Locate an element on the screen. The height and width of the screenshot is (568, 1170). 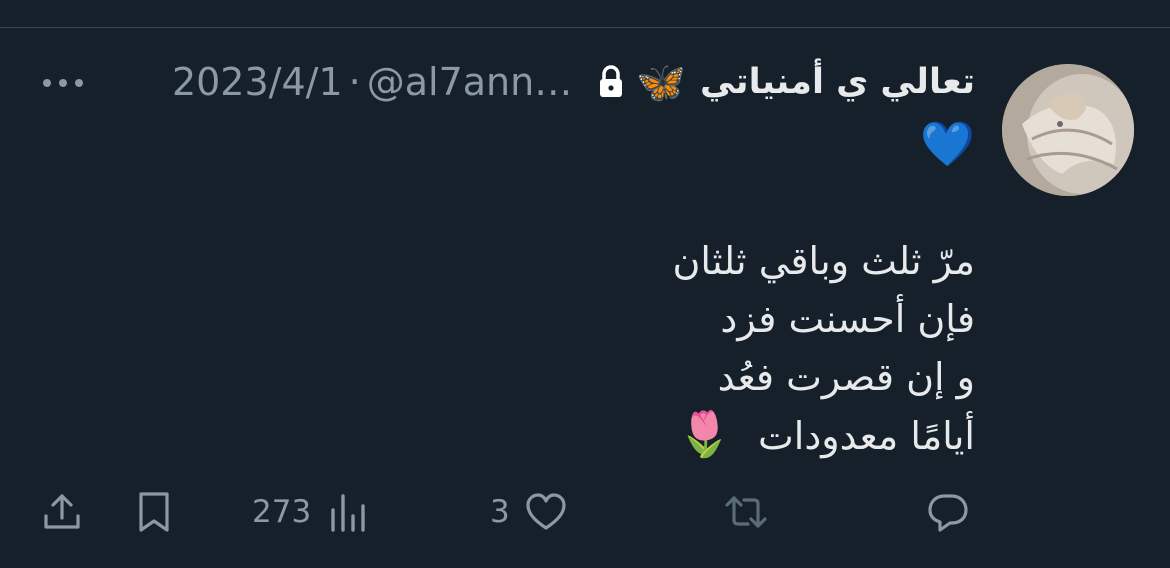
blue-heart-emoji: 💙 is located at coordinates (947, 144).